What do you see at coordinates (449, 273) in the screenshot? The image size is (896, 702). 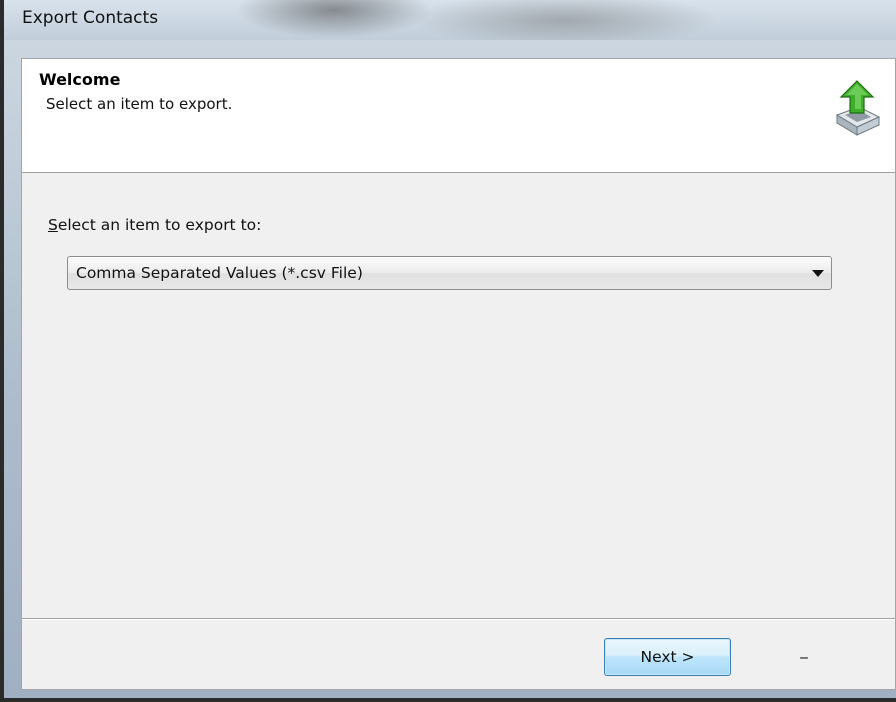 I see `export-format-dropdown: Comma Separated Values (*.csv File)` at bounding box center [449, 273].